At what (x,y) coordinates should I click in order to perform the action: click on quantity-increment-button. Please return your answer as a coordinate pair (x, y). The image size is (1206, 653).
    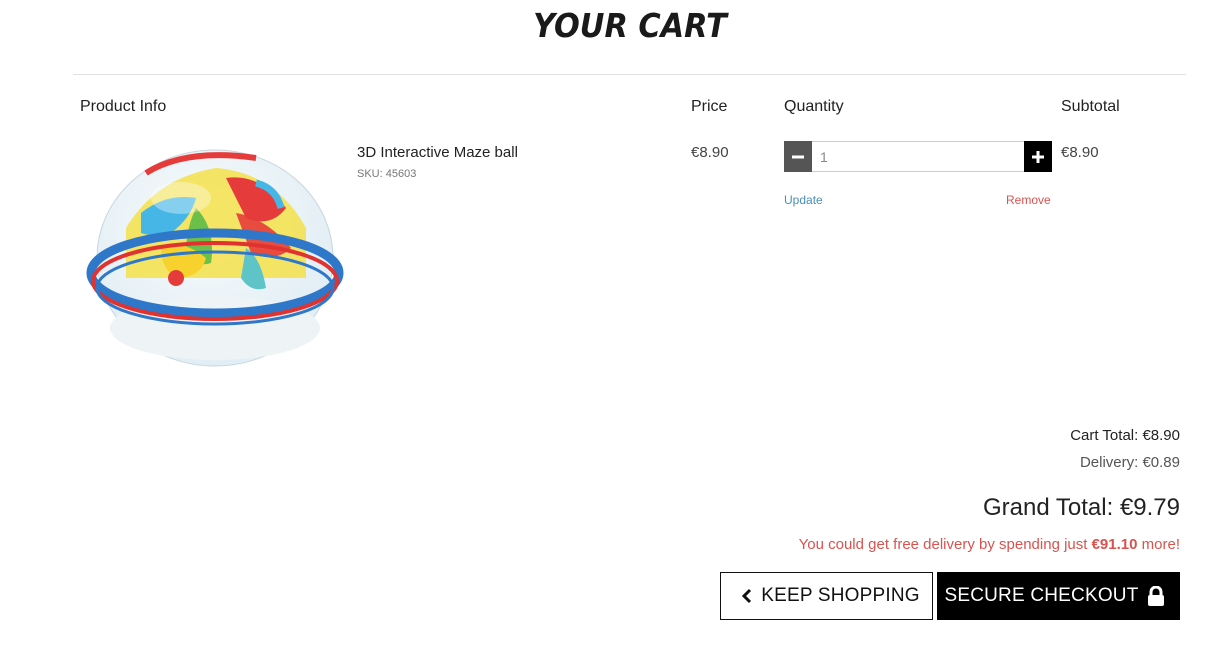
    Looking at the image, I should click on (1038, 156).